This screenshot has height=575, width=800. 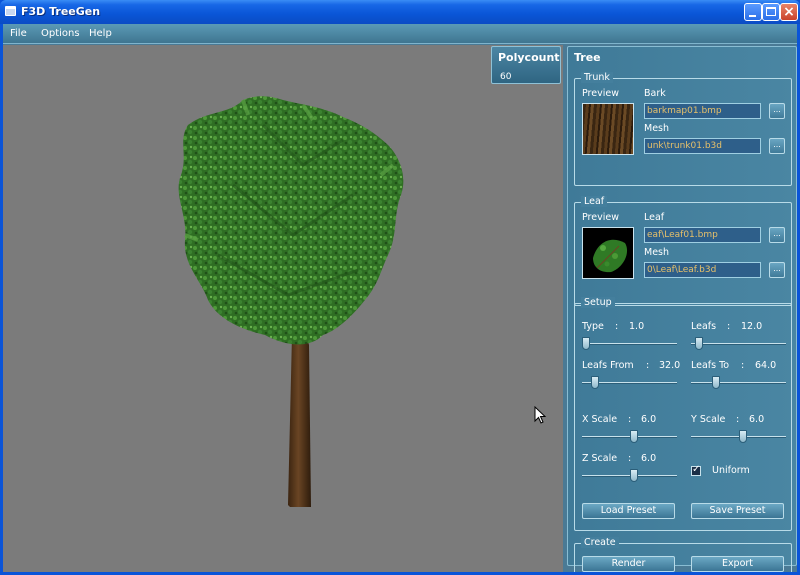 What do you see at coordinates (743, 365) in the screenshot?
I see `leafs-to-sep: :` at bounding box center [743, 365].